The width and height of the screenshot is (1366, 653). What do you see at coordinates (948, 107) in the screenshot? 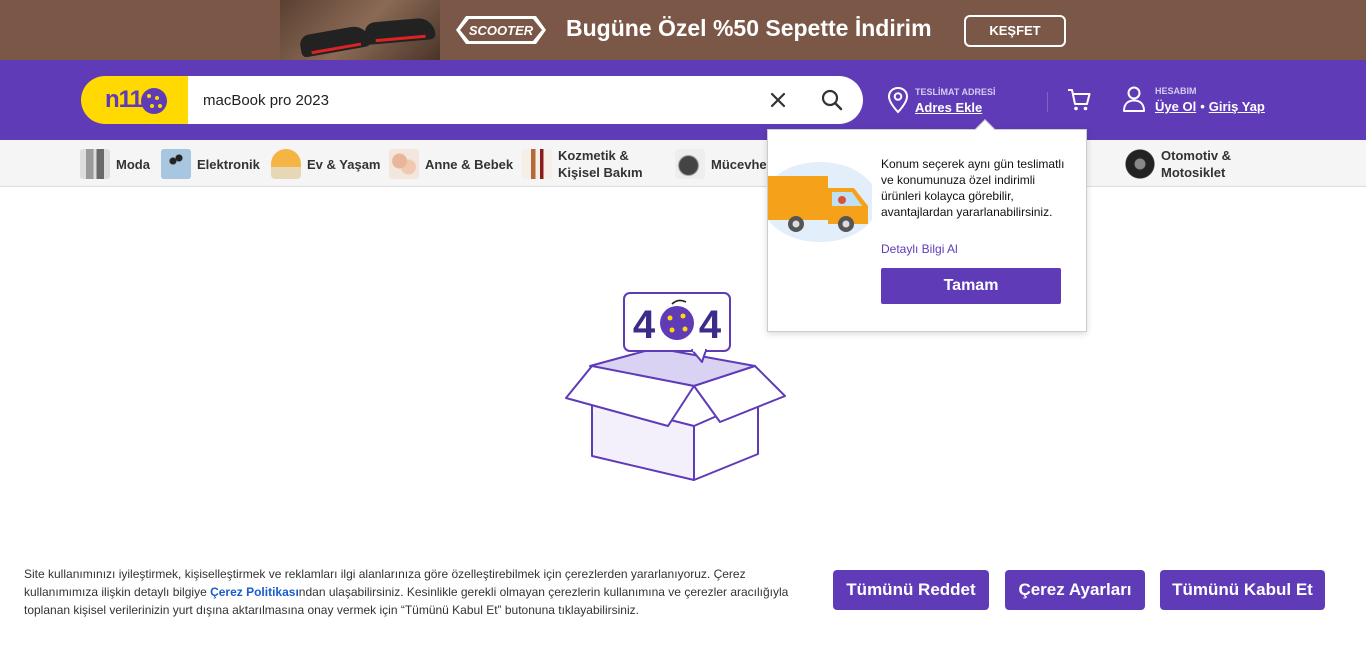
I see `add-address-link: Adres Ekle` at bounding box center [948, 107].